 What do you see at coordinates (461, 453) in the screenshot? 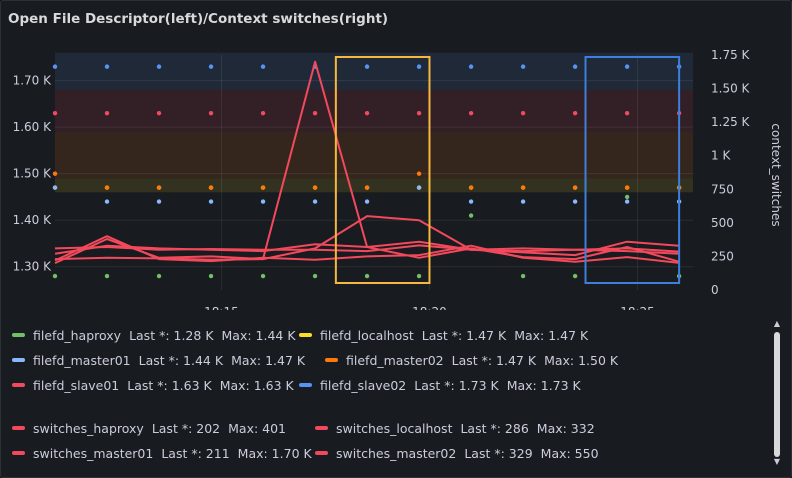
I see `legend-item-switches_master02: switches_master02 Last *: 329 Max: 550` at bounding box center [461, 453].